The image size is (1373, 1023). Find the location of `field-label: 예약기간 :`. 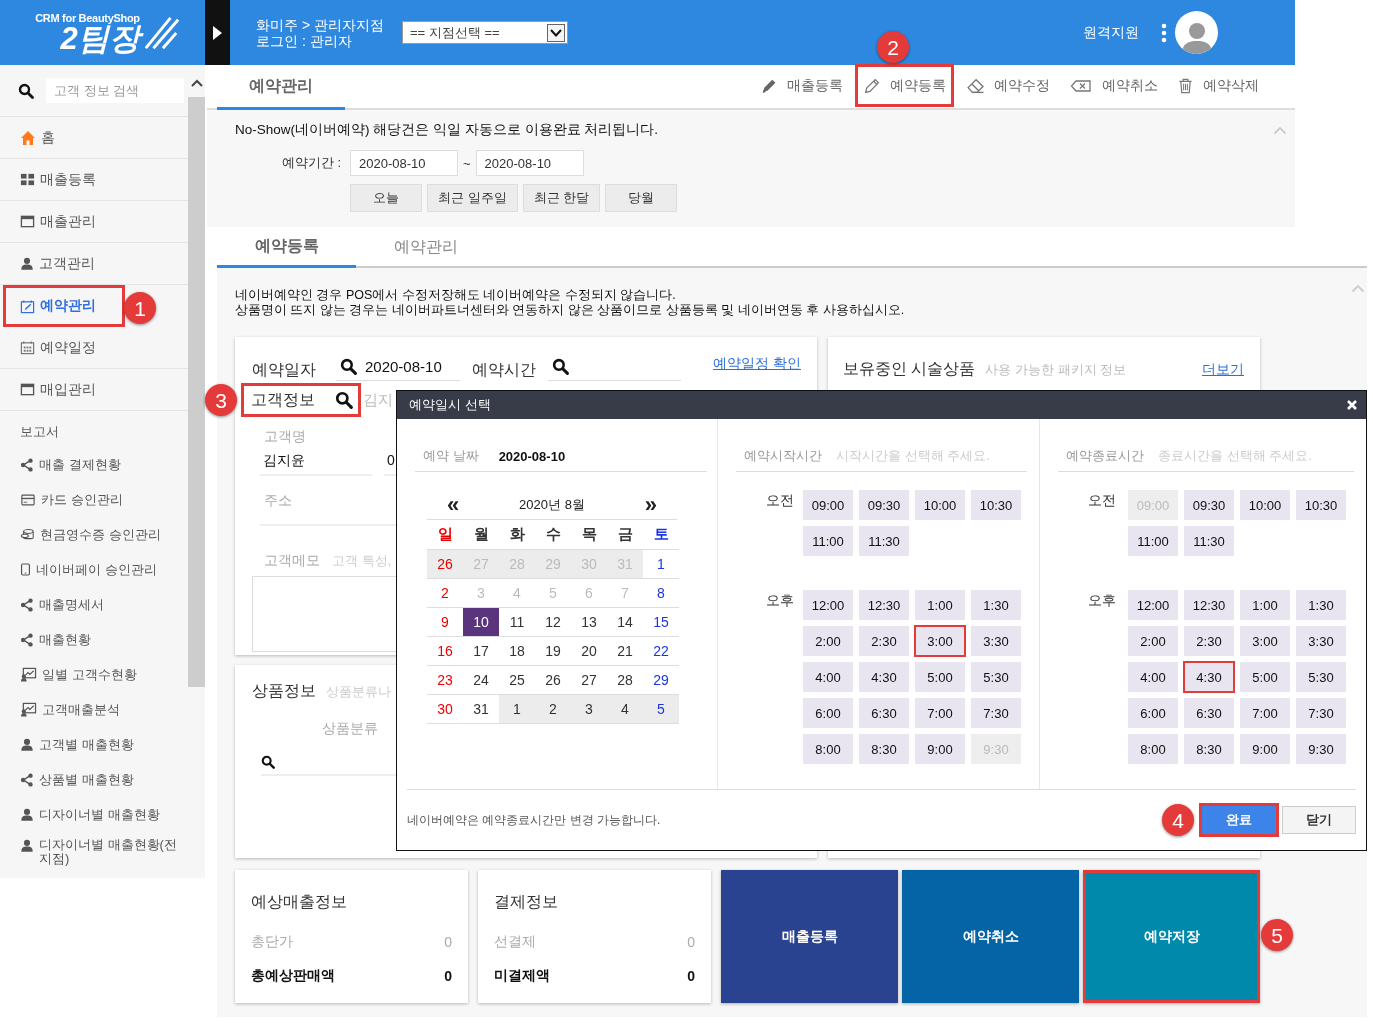

field-label: 예약기간 : is located at coordinates (311, 163).